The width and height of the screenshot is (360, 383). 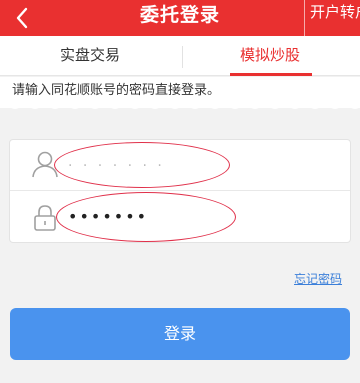 I want to click on page-title: 委托登录, so click(x=179, y=15).